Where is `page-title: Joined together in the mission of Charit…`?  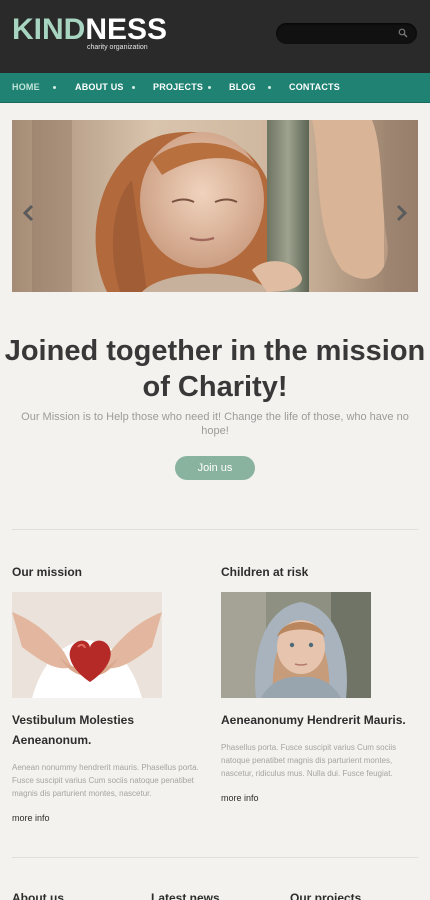
page-title: Joined together in the mission of Charit… is located at coordinates (215, 369).